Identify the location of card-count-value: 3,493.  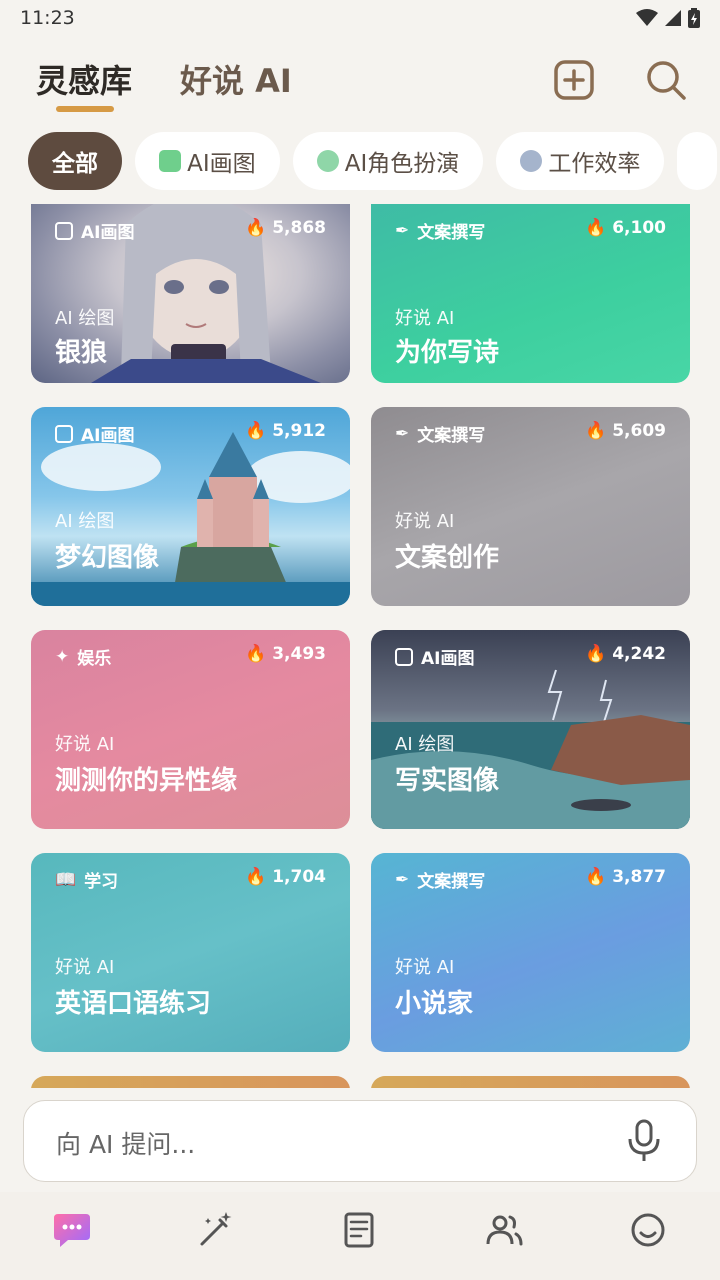
(299, 654).